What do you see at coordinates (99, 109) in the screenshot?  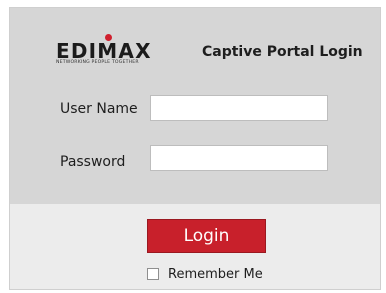 I see `username-label: User Name` at bounding box center [99, 109].